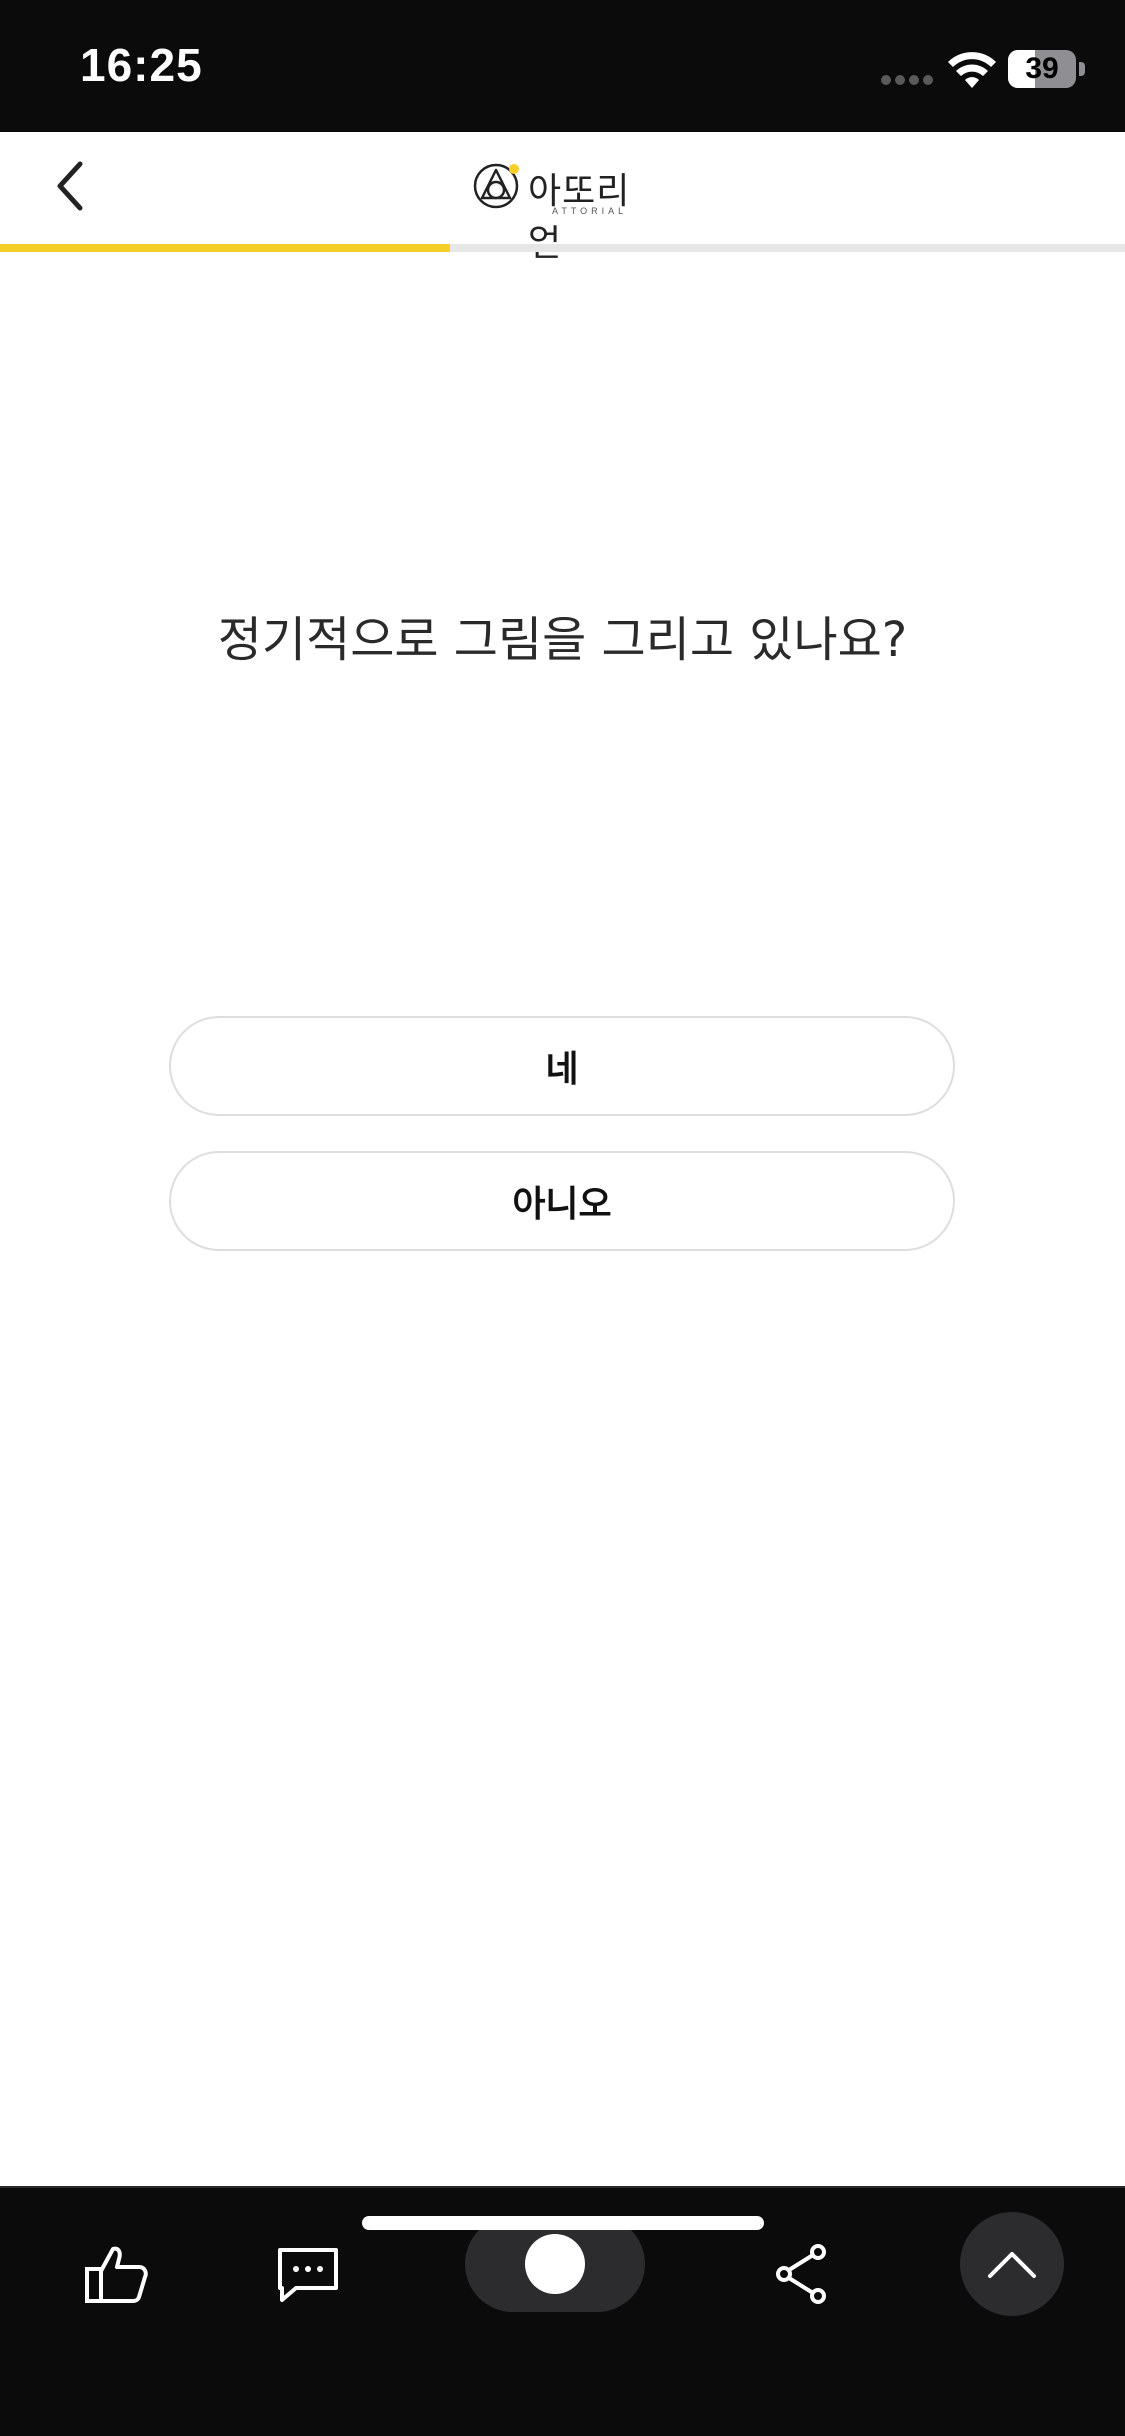  I want to click on home-indicator, so click(563, 2223).